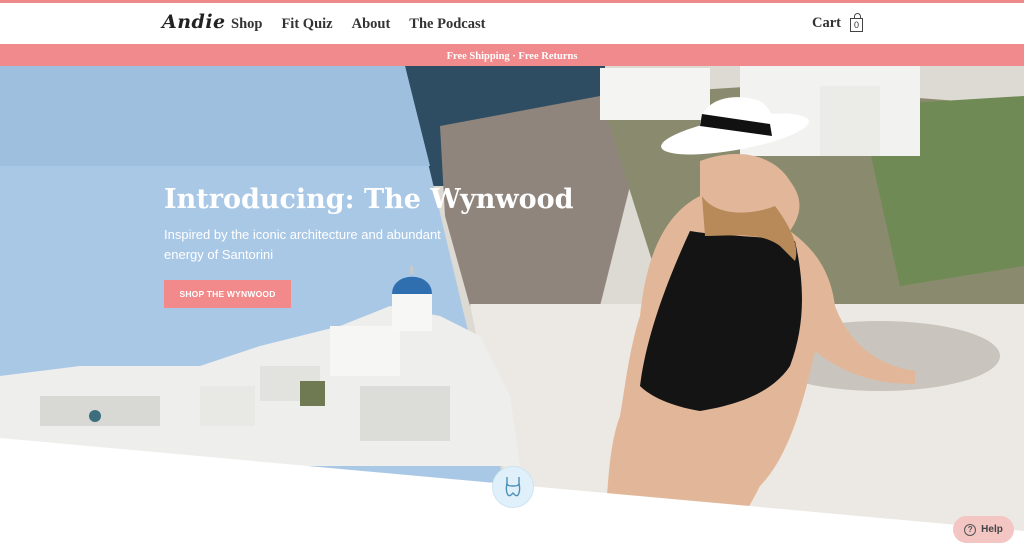 This screenshot has width=1024, height=550. I want to click on nav-item-about: About, so click(371, 24).